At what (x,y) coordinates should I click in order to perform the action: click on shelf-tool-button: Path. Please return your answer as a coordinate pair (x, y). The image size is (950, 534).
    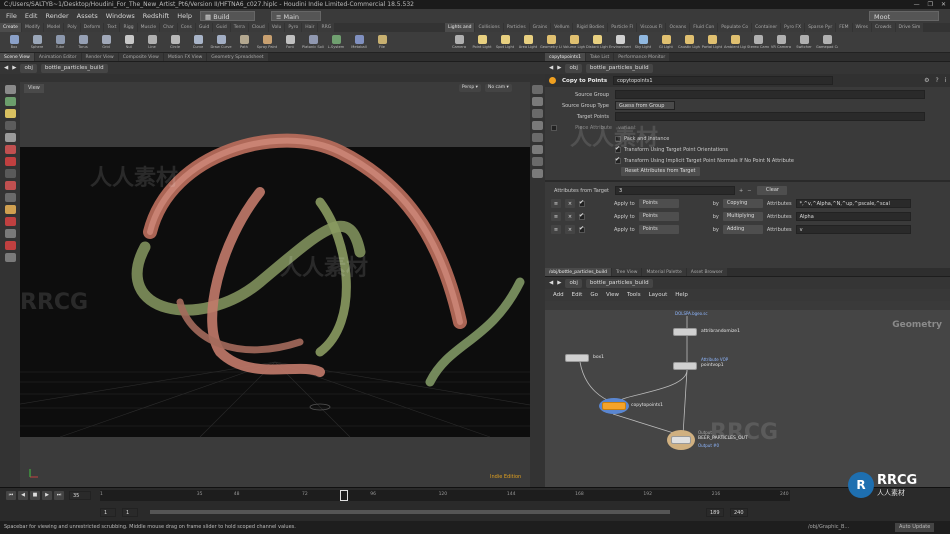
    Looking at the image, I should click on (244, 42).